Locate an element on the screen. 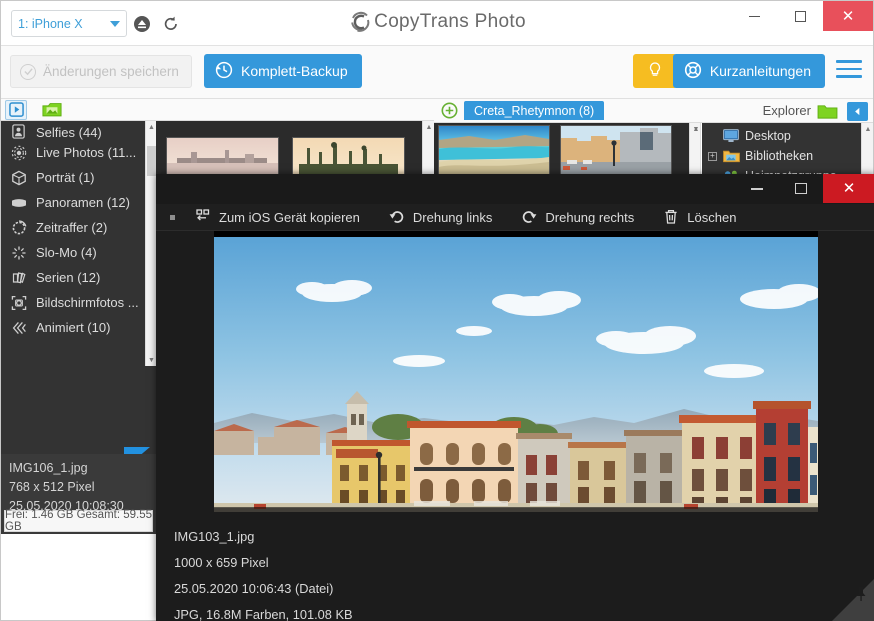 Image resolution: width=874 pixels, height=621 pixels. album-tab: Creta_Rhetymnon (8) is located at coordinates (534, 110).